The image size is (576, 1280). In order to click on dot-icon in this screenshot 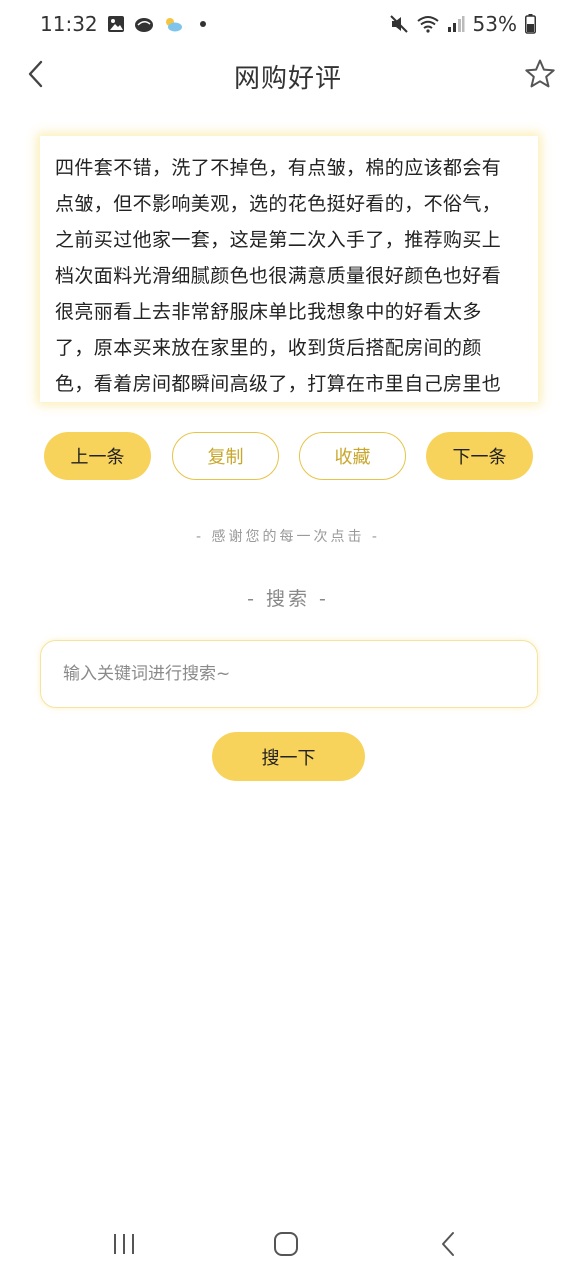, I will do `click(202, 24)`.